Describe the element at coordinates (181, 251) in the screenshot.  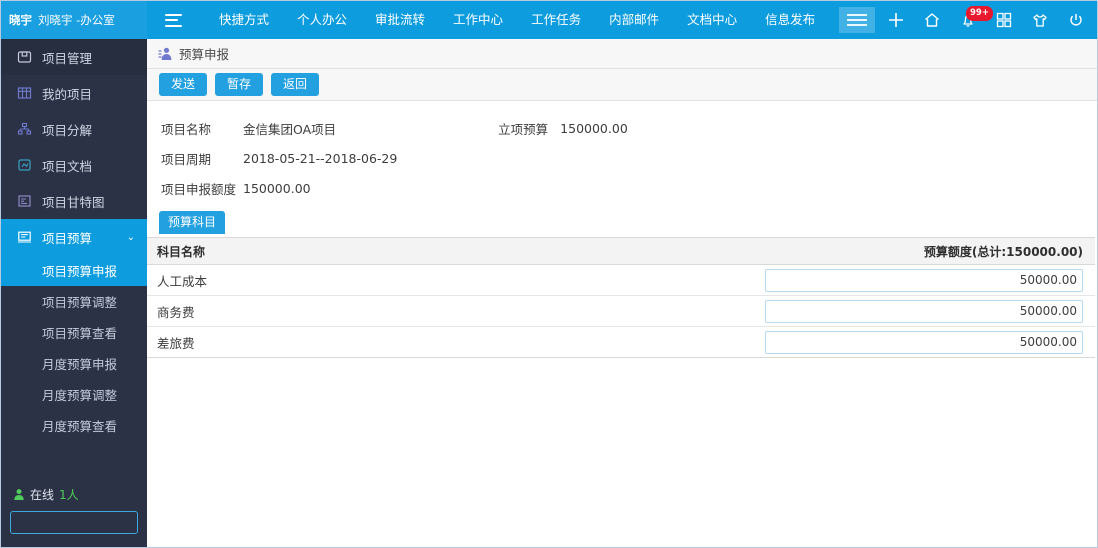
I see `column-header-subject-name: 科目名称` at that location.